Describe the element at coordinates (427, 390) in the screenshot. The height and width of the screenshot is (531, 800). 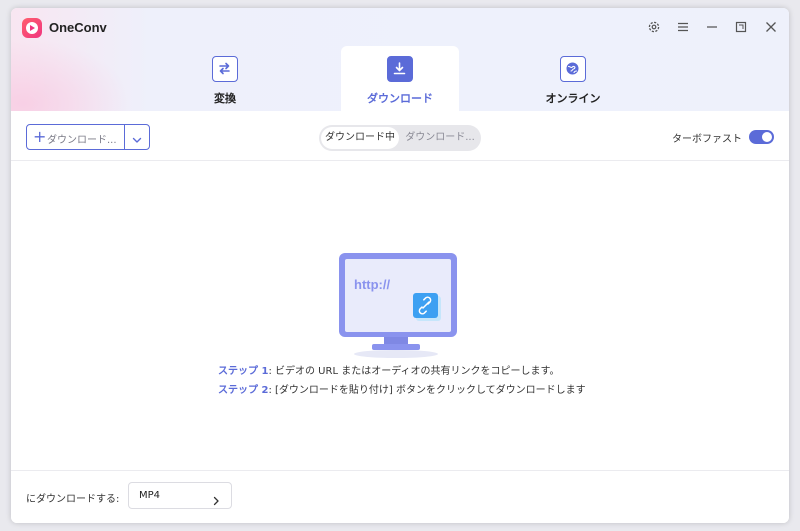
I see `step-2-text: : [ダウンロードを貼り付け] ボタンをクリックしてダウンロードします` at that location.